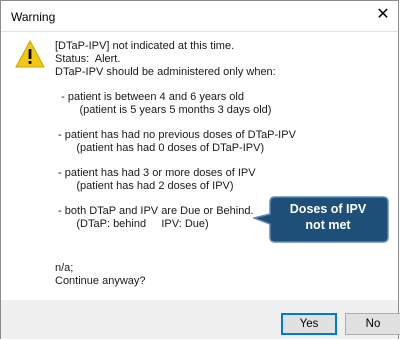 This screenshot has width=400, height=340. I want to click on message-footer-line: Continue anyway?, so click(100, 281).